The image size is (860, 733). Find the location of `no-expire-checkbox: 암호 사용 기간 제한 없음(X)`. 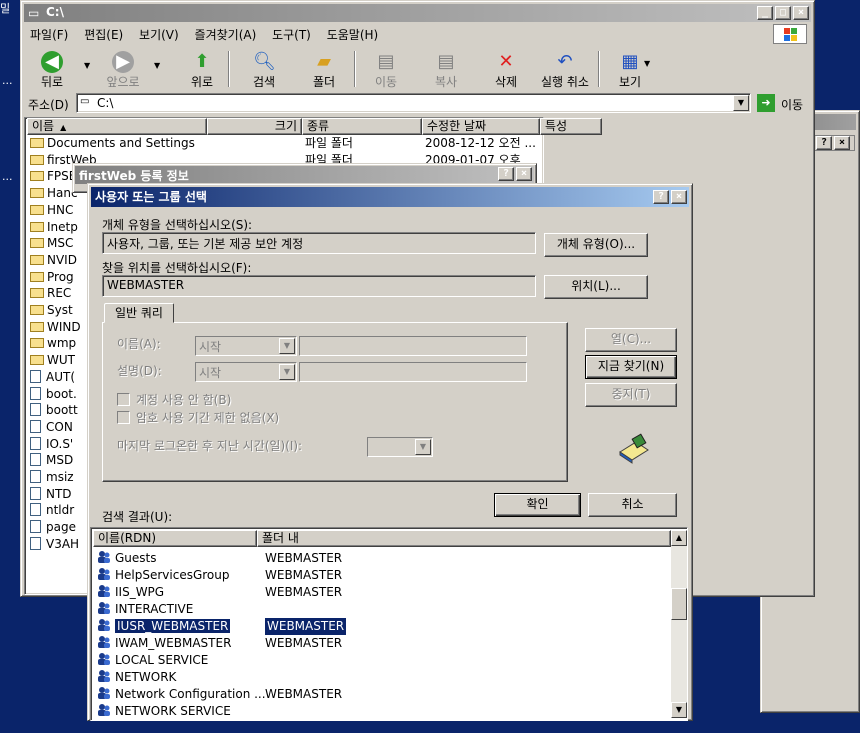

no-expire-checkbox: 암호 사용 기간 제한 없음(X) is located at coordinates (198, 417).